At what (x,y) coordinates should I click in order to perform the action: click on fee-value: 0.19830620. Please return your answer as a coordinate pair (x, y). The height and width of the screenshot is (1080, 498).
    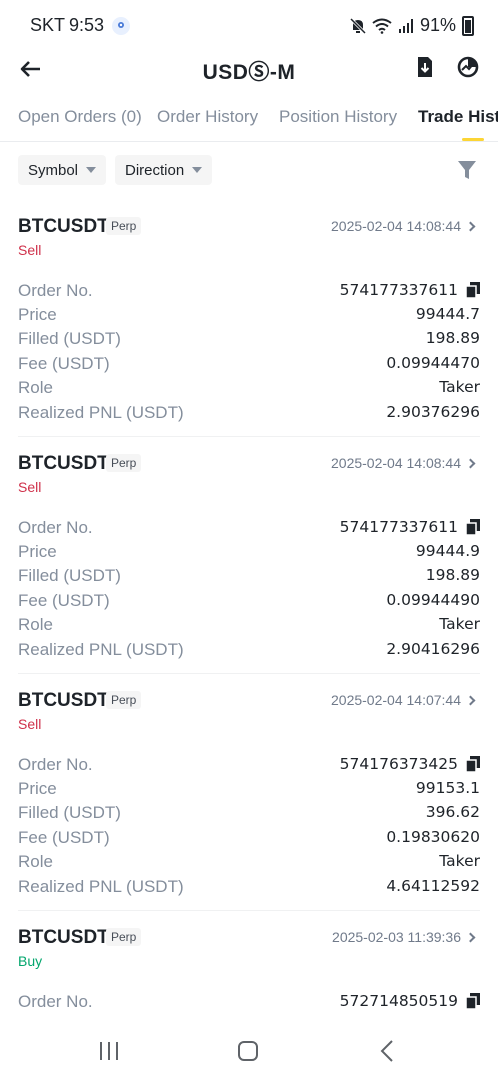
    Looking at the image, I should click on (433, 837).